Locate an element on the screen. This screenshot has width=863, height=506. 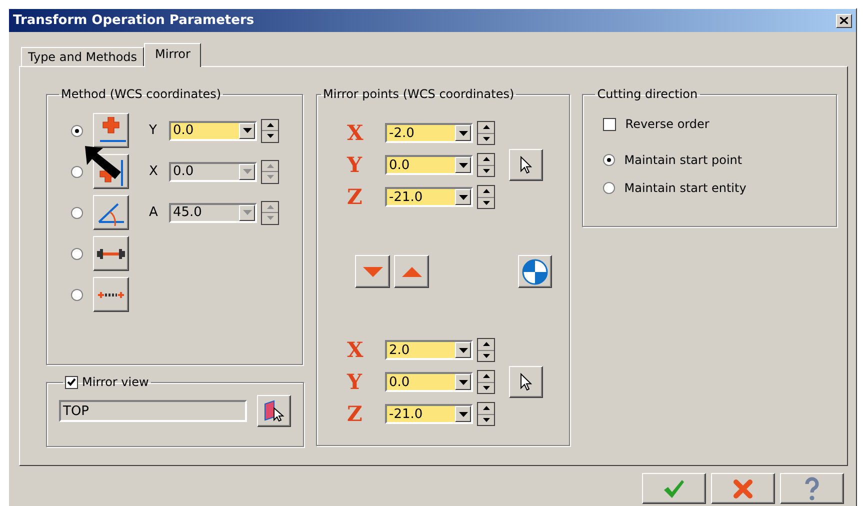
move-down-button is located at coordinates (372, 271).